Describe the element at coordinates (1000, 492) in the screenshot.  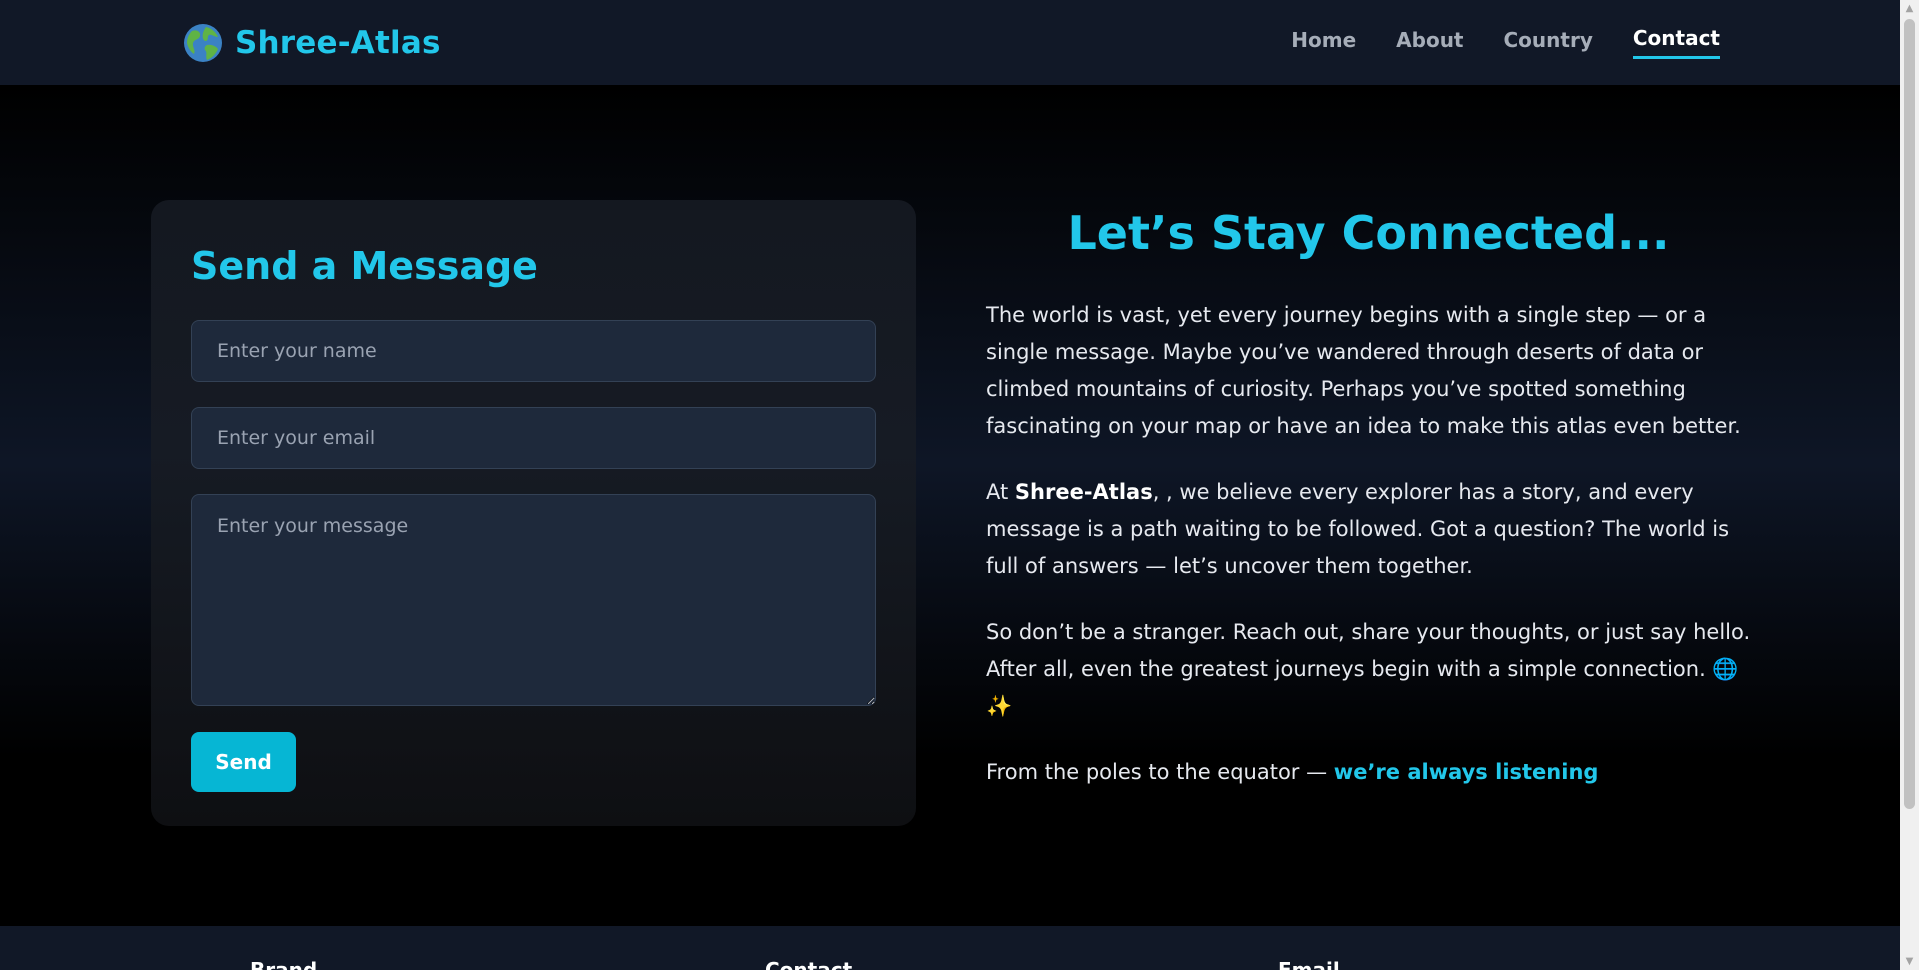
I see `p2-prefix: At` at that location.